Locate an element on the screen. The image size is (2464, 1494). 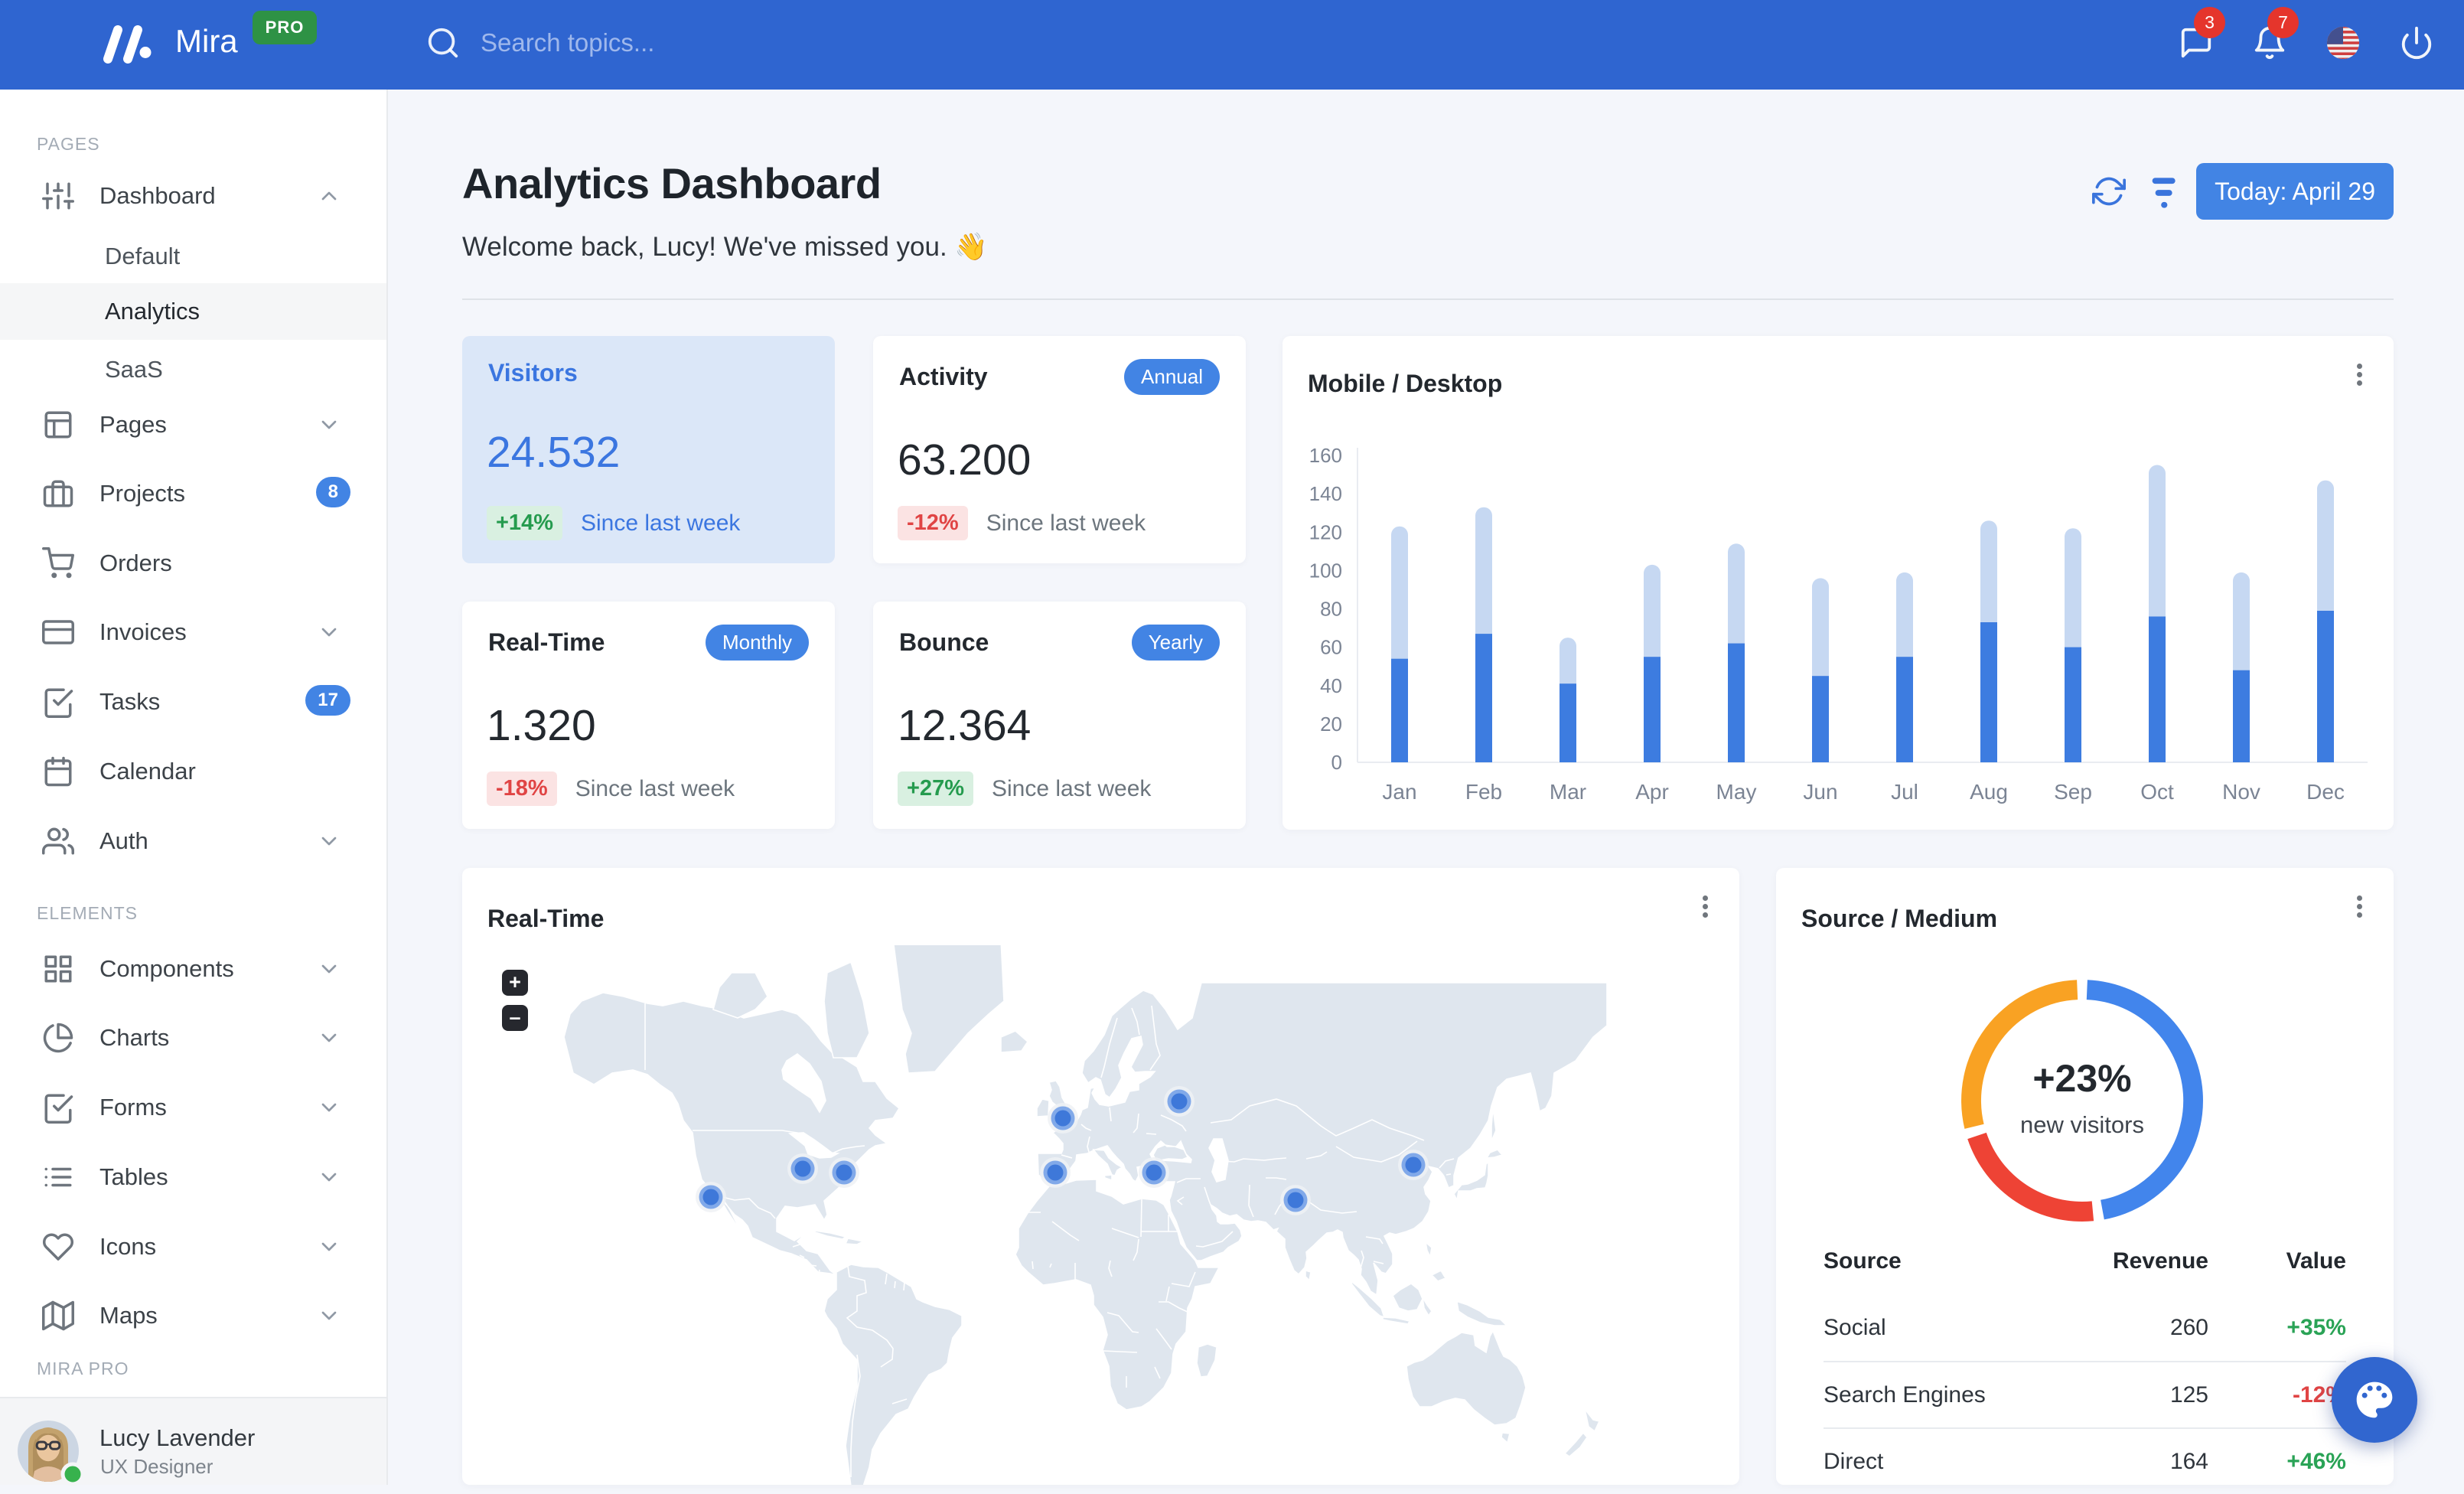
svg-text: 100 is located at coordinates (1325, 570).